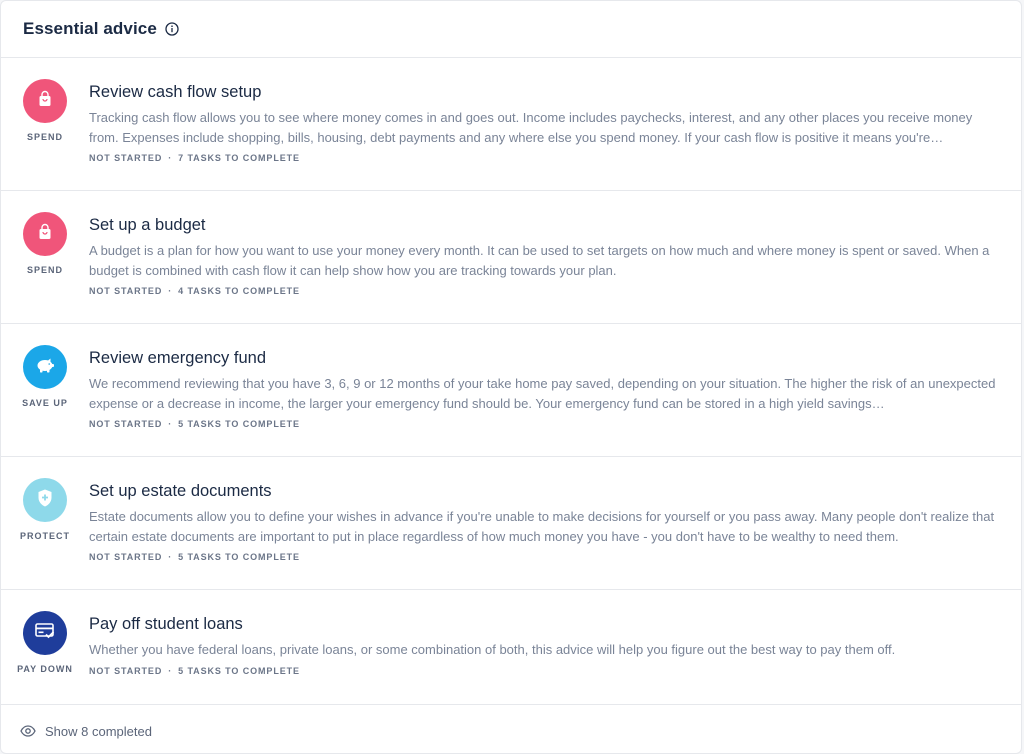  I want to click on category-label: PAY DOWN, so click(45, 669).